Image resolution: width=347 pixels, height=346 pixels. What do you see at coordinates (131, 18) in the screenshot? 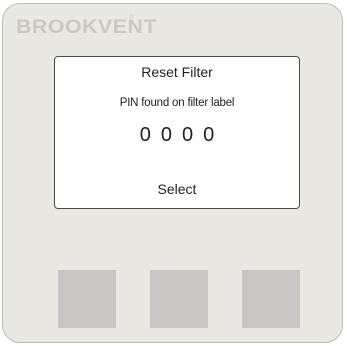
I see `registered-mark: ®` at bounding box center [131, 18].